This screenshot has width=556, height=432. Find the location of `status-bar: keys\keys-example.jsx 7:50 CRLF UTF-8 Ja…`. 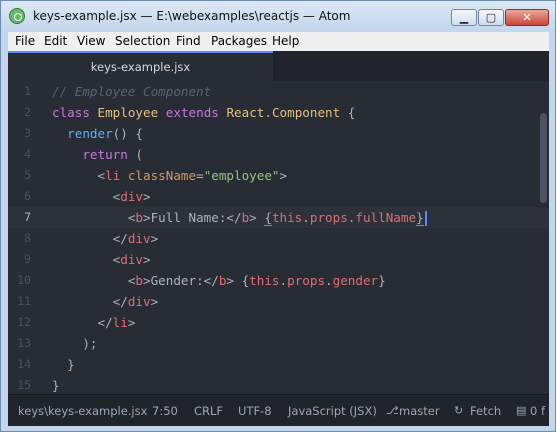

status-bar: keys\keys-example.jsx 7:50 CRLF UTF-8 Ja… is located at coordinates (278, 410).